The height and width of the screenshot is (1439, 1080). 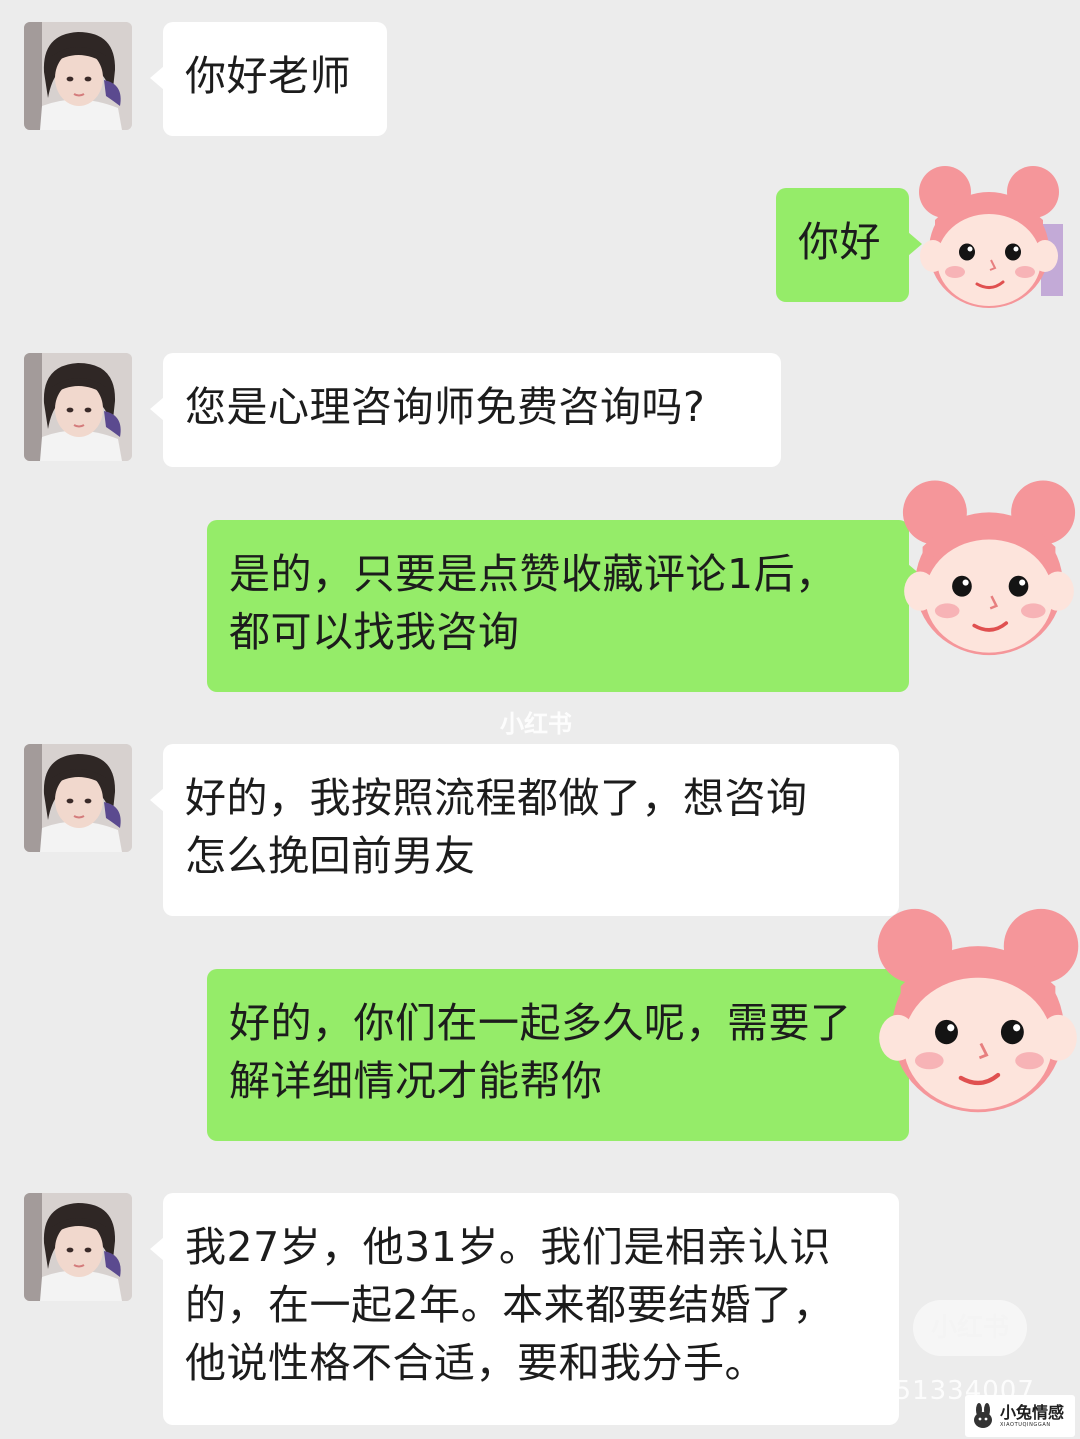 What do you see at coordinates (465, 410) in the screenshot?
I see `incoming-message: 您是心理咨询师免费咨询吗?` at bounding box center [465, 410].